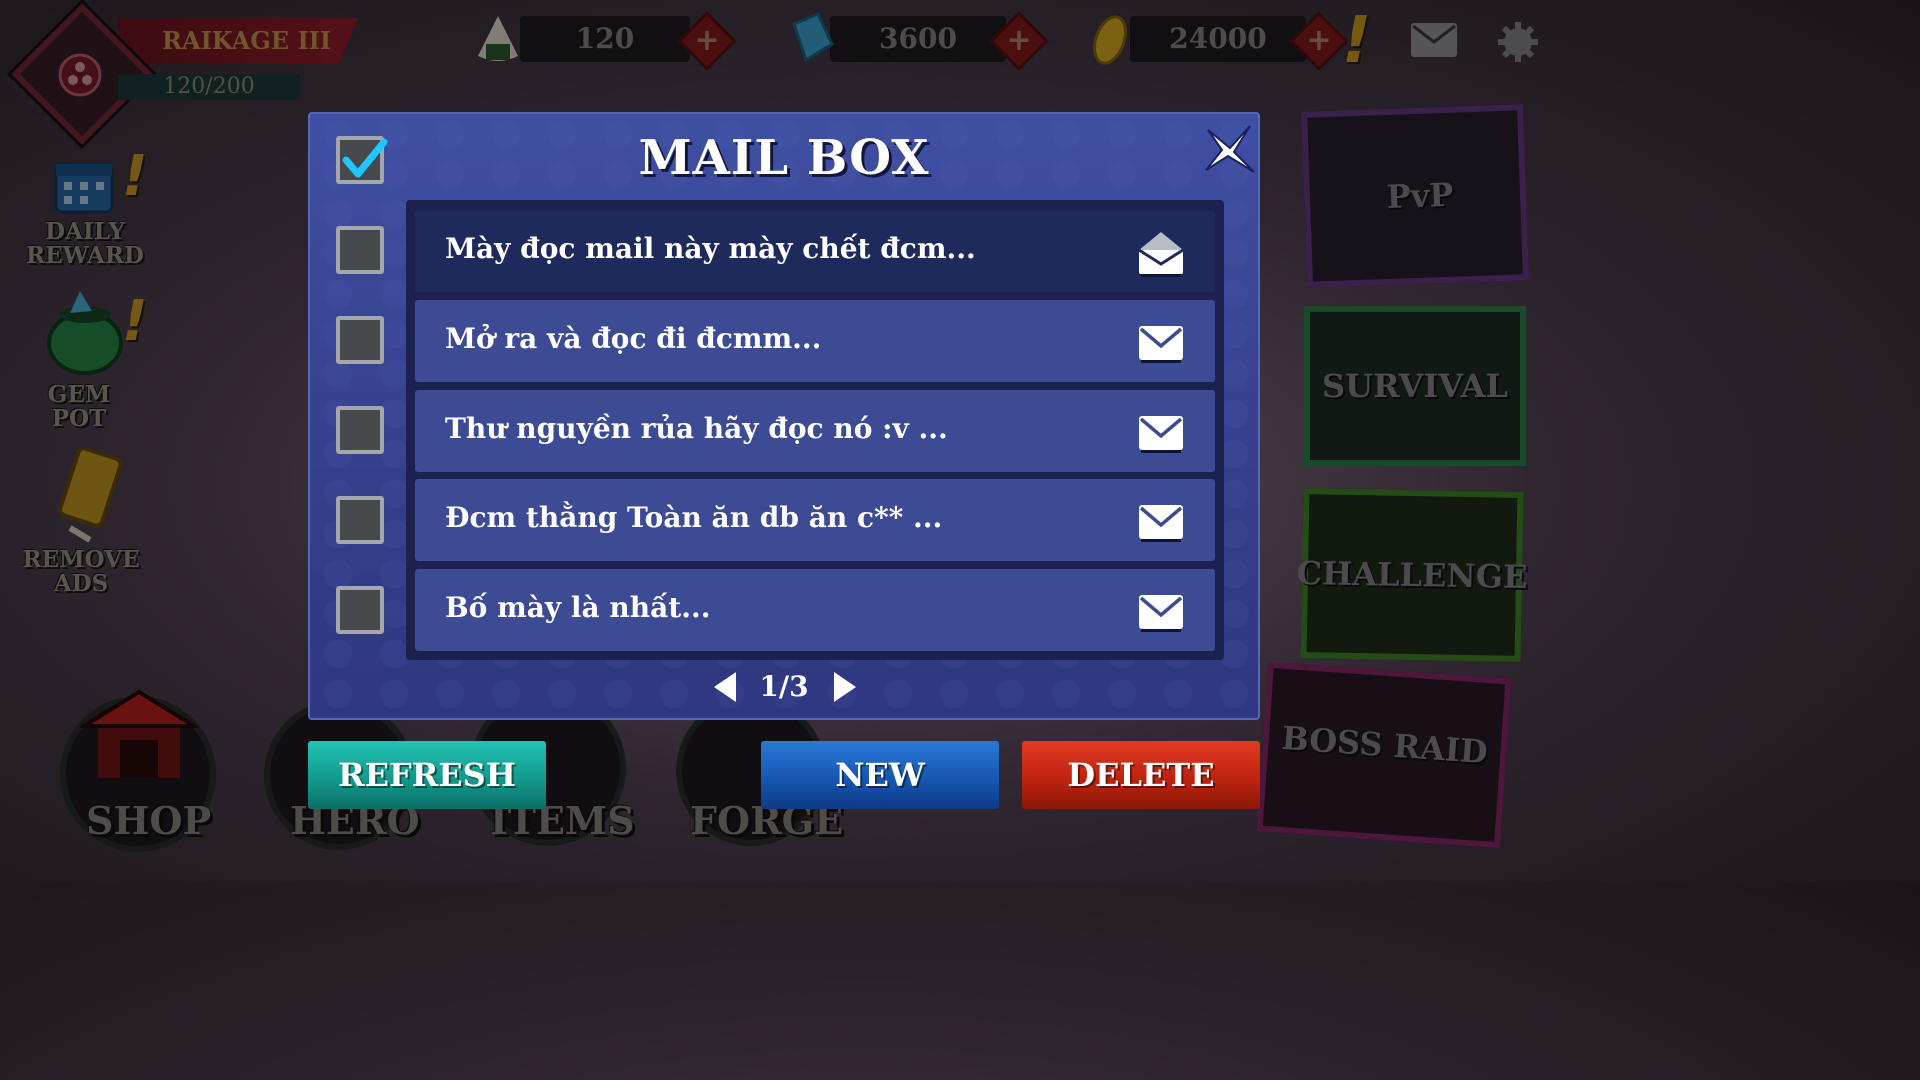  Describe the element at coordinates (1110, 40) in the screenshot. I see `gold-coin-icon` at that location.